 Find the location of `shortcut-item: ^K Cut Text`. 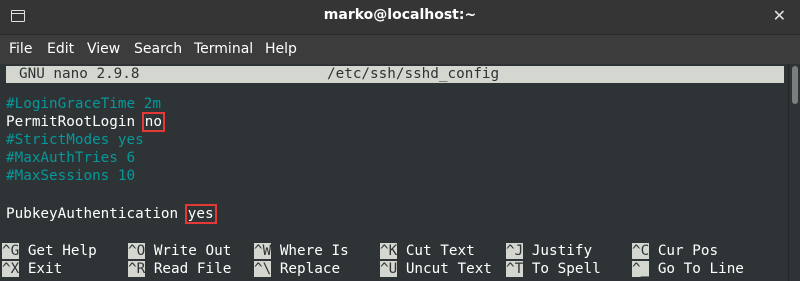

shortcut-item: ^K Cut Text is located at coordinates (427, 251).